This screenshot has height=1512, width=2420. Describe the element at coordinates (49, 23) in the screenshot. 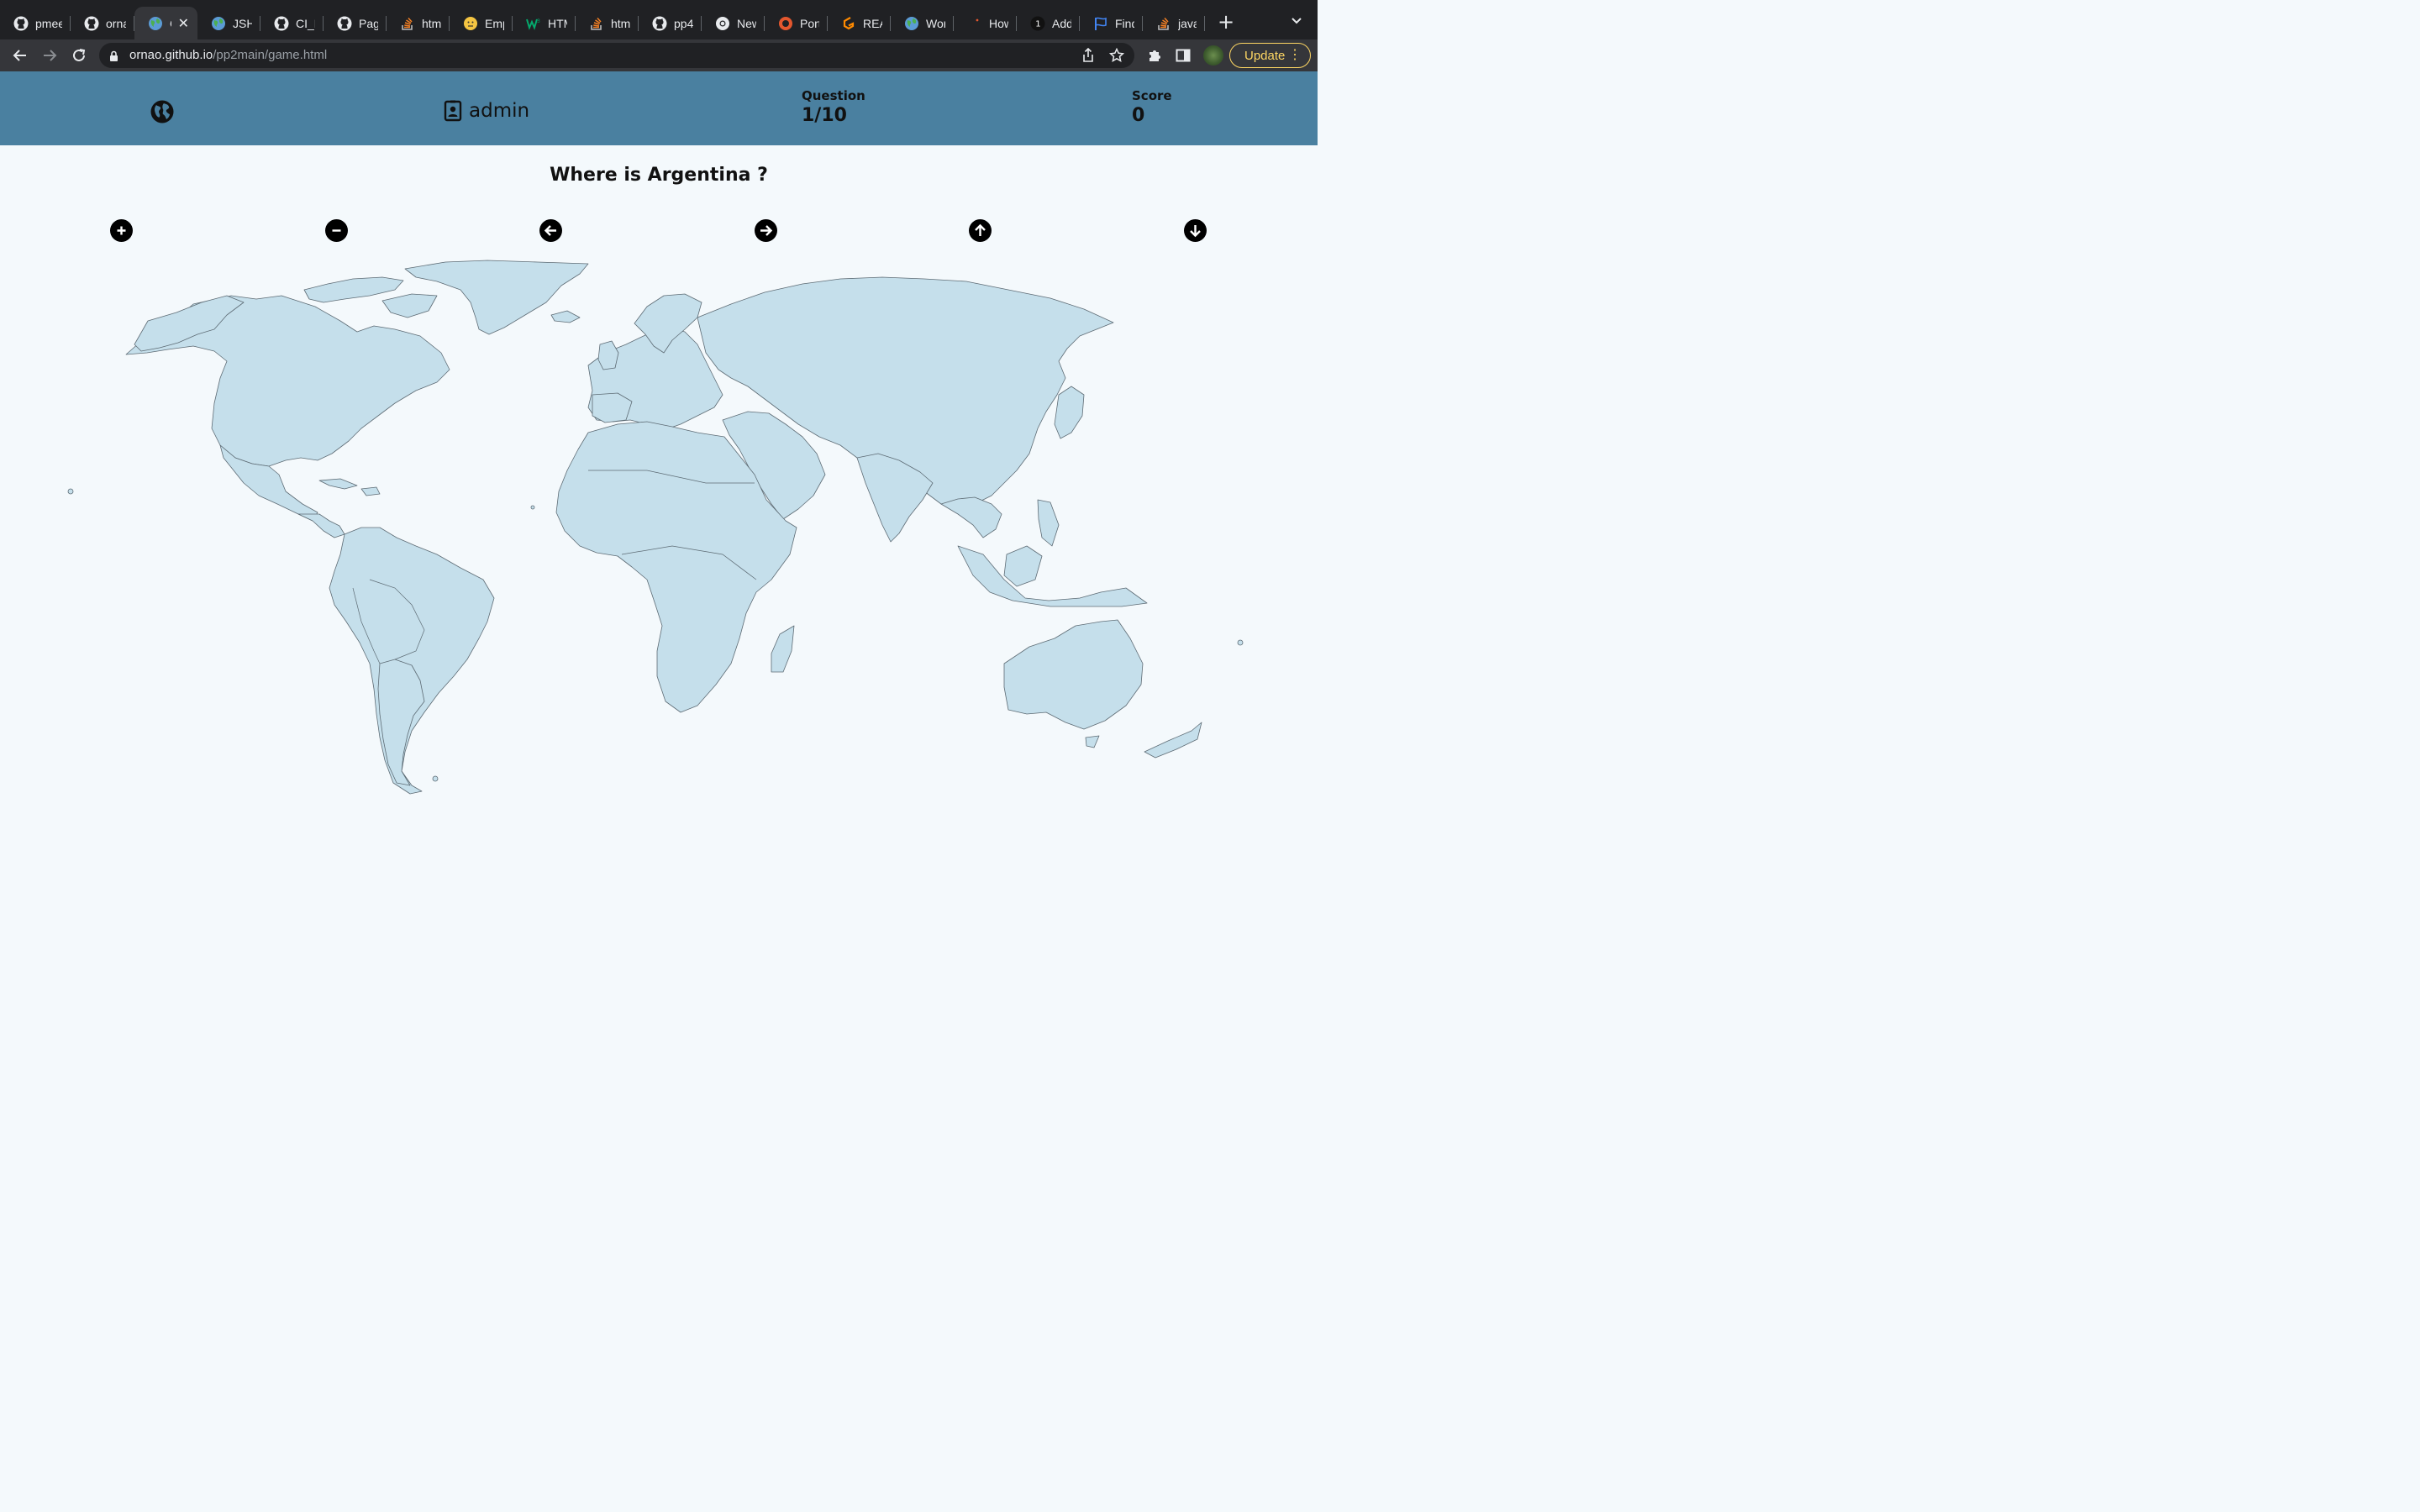

I see `browser-tab-title: pmee` at that location.